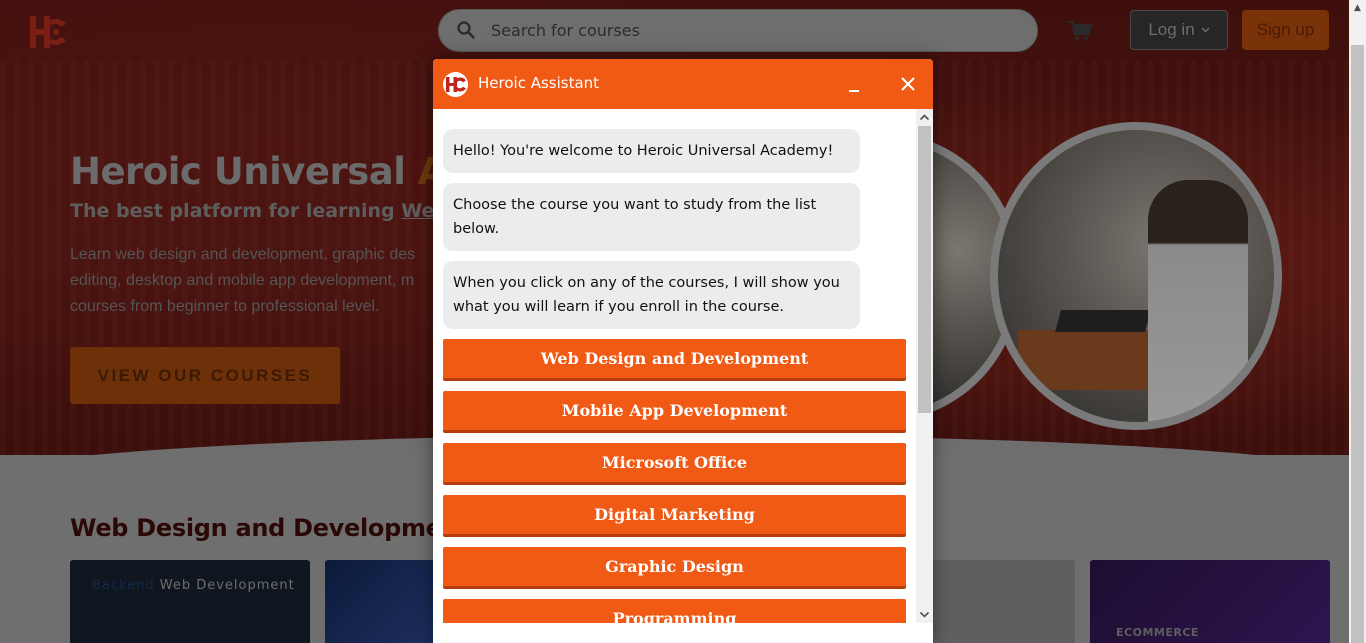  I want to click on course-card-label: ECOMMERCE, so click(1157, 632).